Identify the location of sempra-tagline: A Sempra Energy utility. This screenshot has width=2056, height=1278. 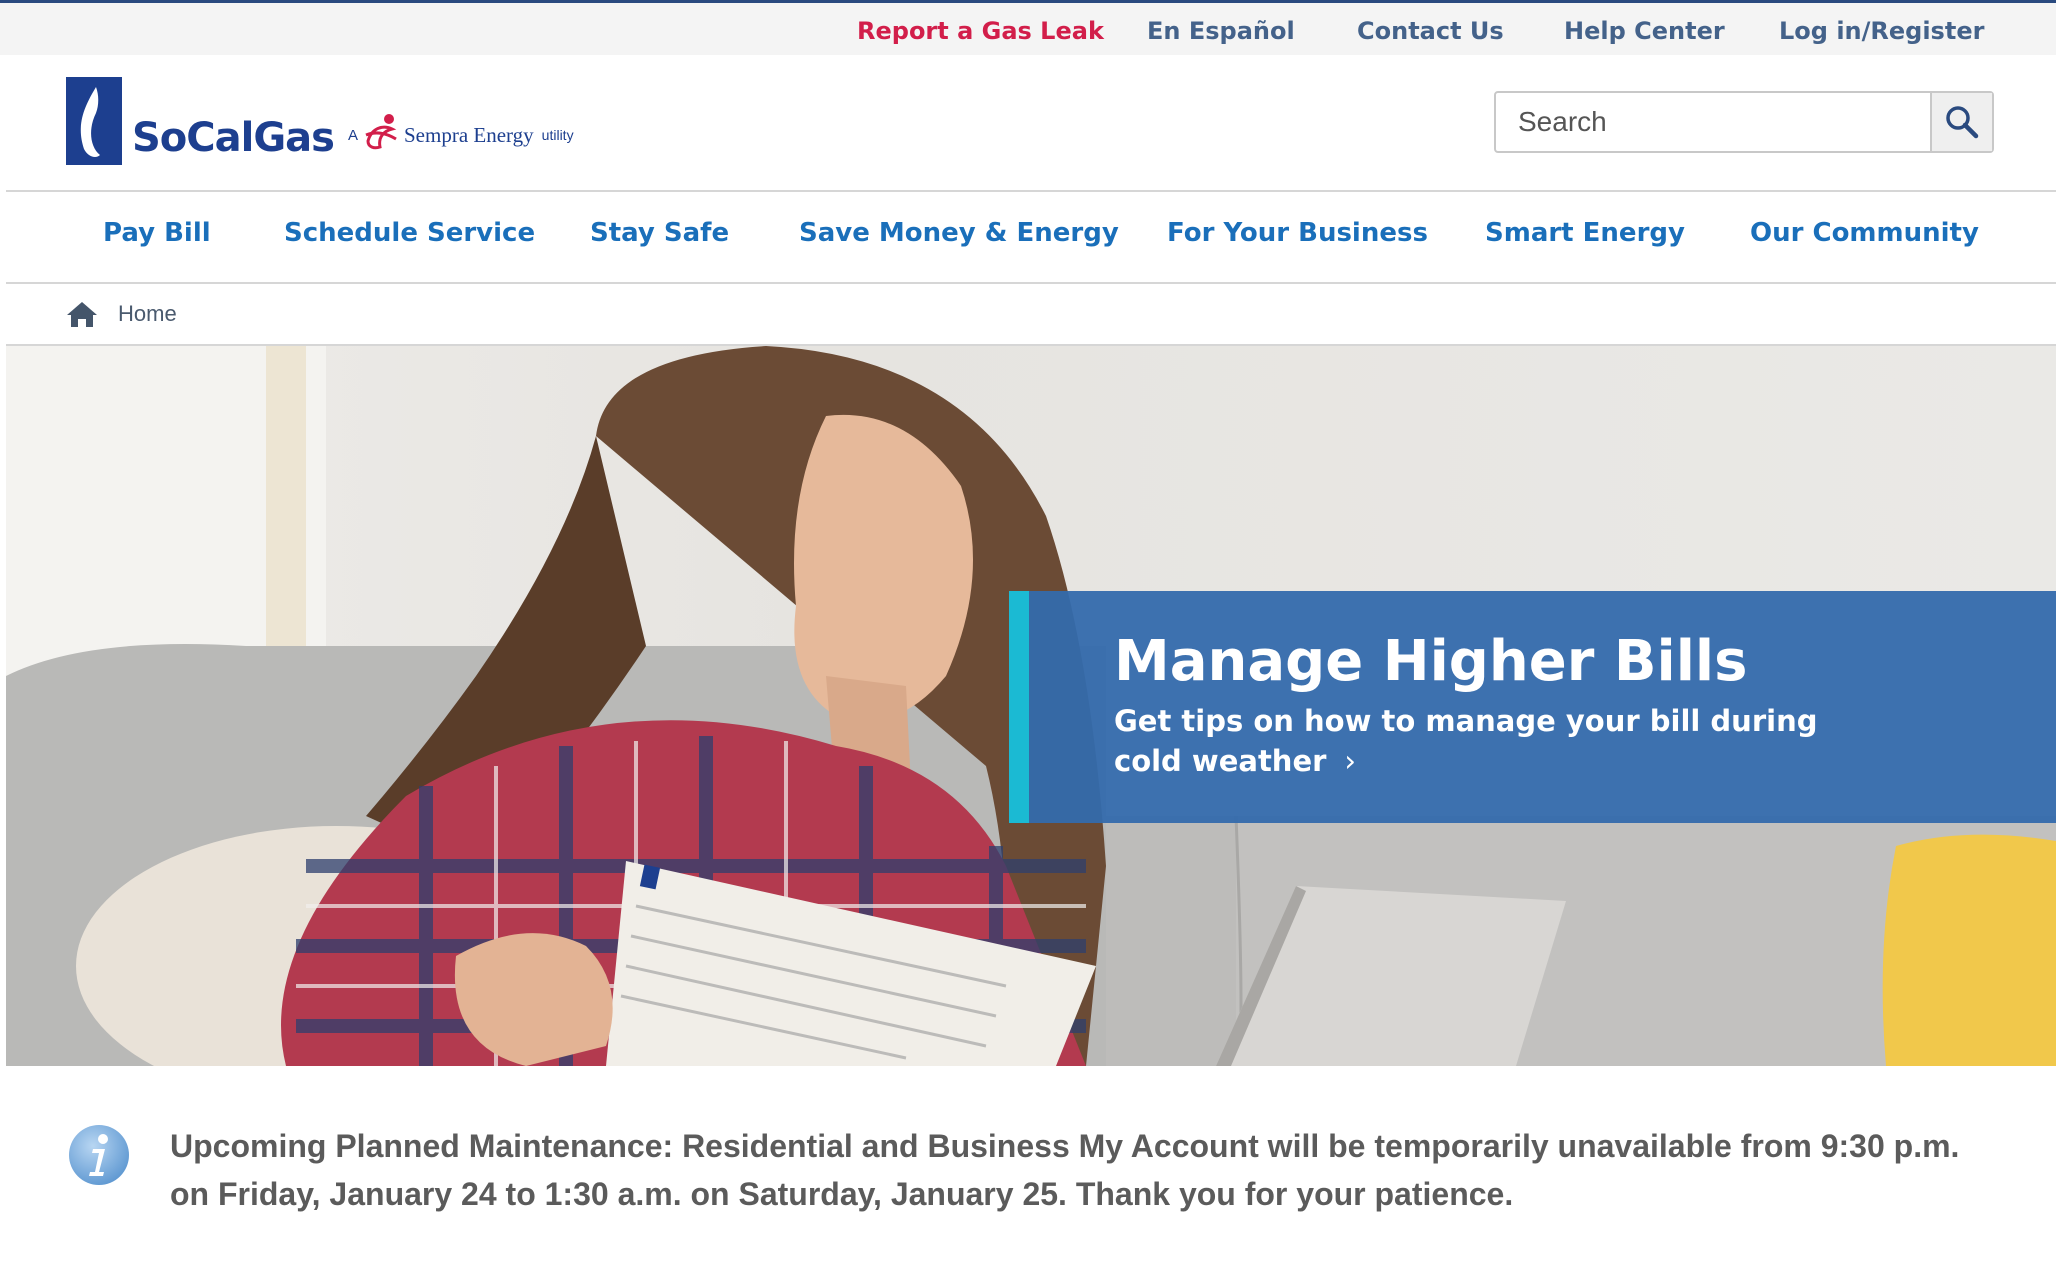
(461, 135).